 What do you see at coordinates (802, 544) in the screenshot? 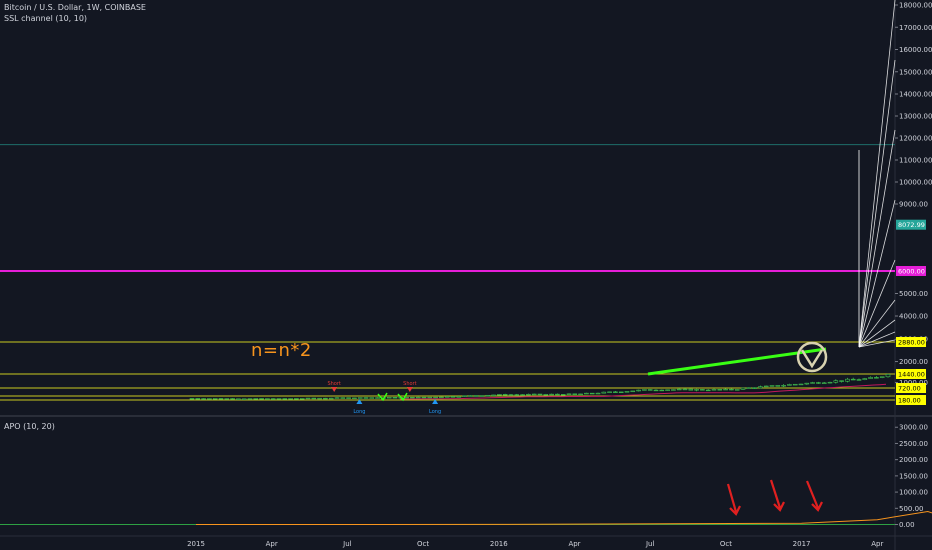
I see `time-tick-label: 2017` at bounding box center [802, 544].